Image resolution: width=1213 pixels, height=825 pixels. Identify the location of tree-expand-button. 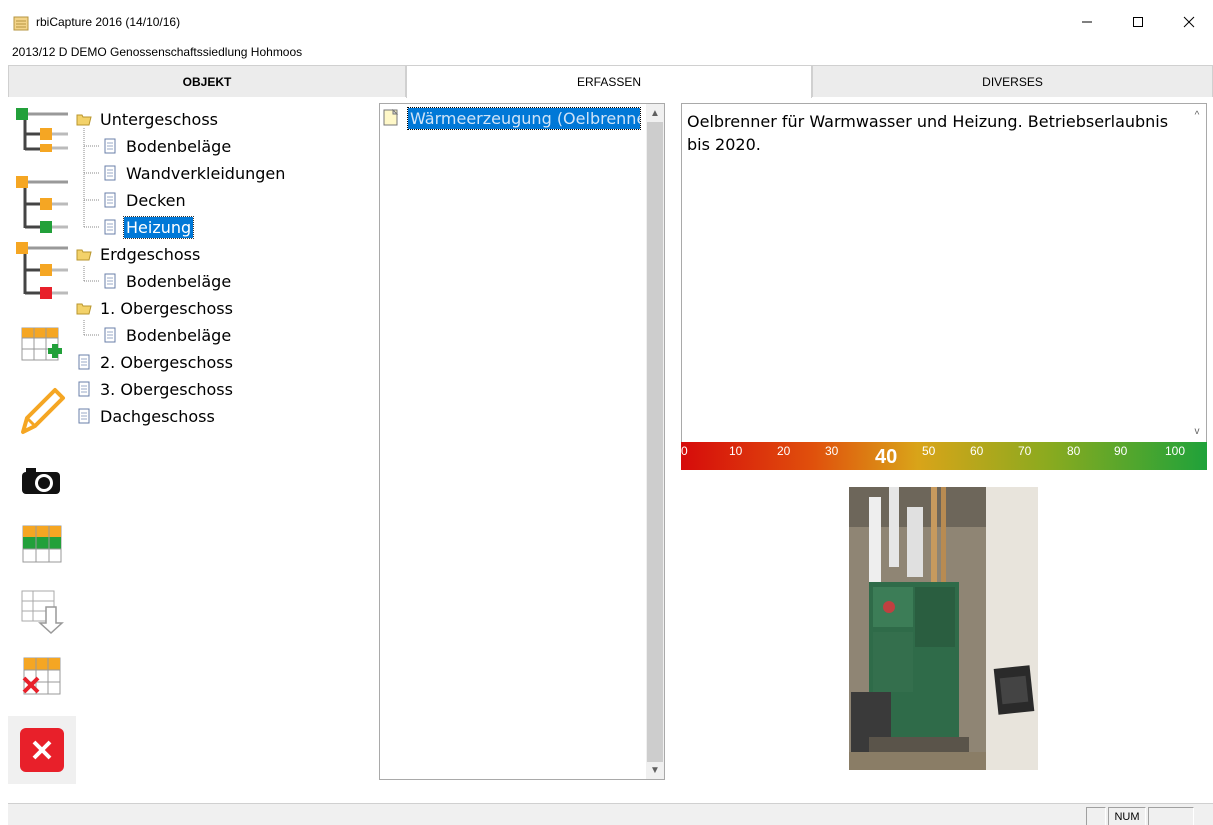
(42, 129).